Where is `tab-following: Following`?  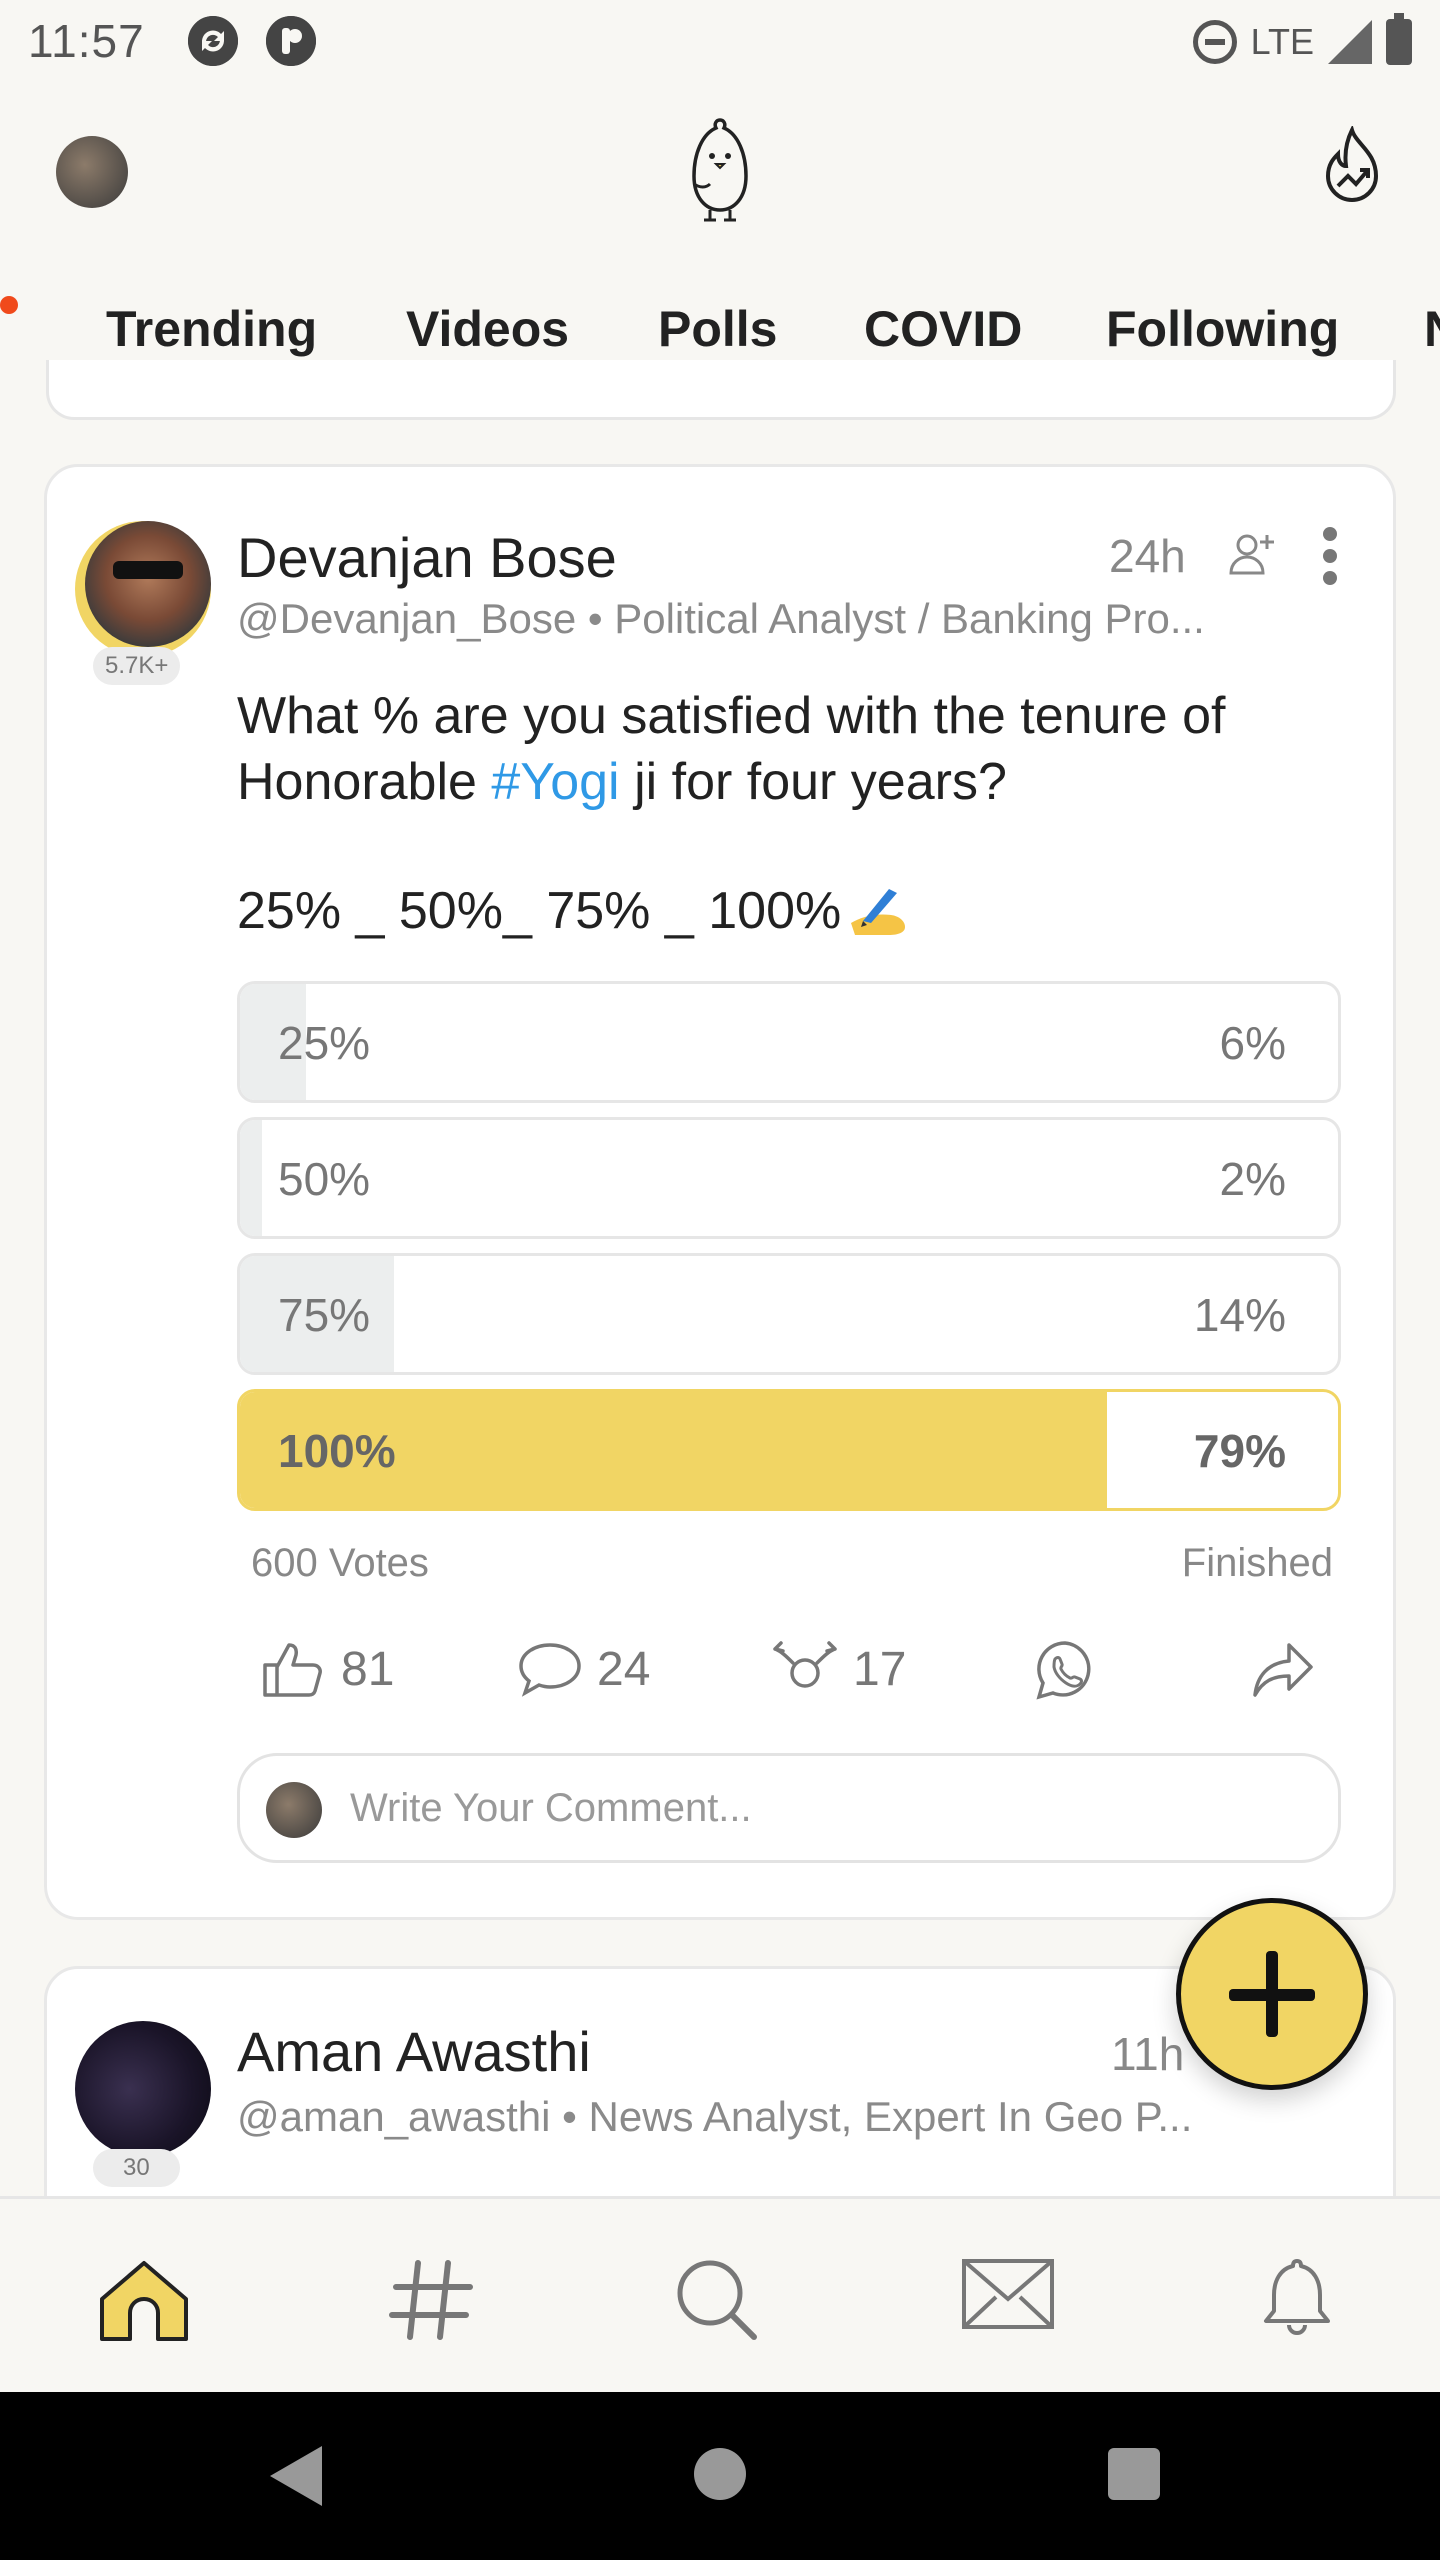 tab-following: Following is located at coordinates (1222, 329).